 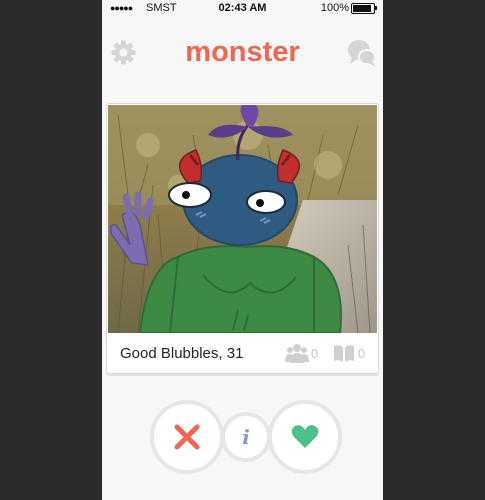 I want to click on chat-bubbles-icon, so click(x=362, y=53).